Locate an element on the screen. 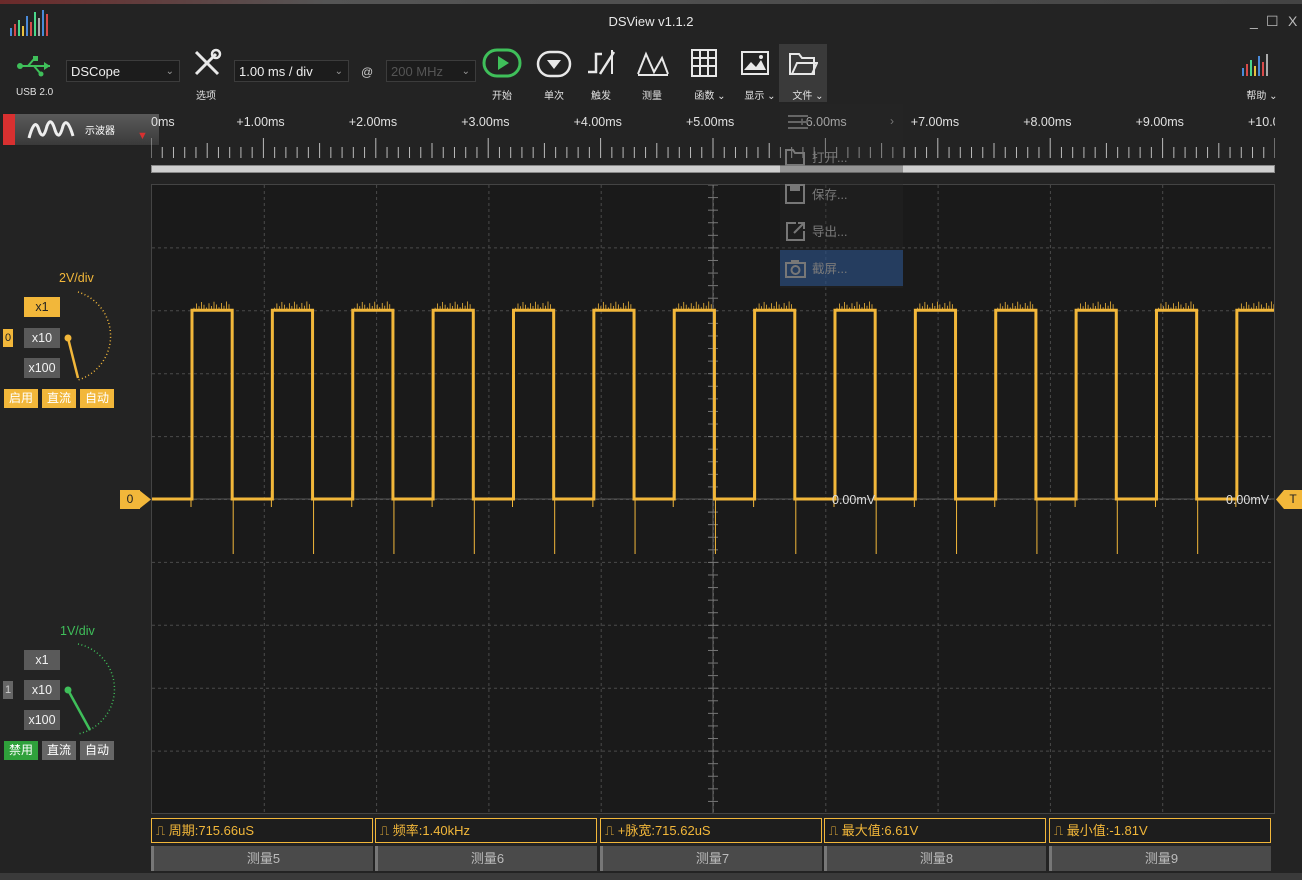 This screenshot has width=1302, height=880. samplerate-select: 200 MHz ⌄ is located at coordinates (431, 71).